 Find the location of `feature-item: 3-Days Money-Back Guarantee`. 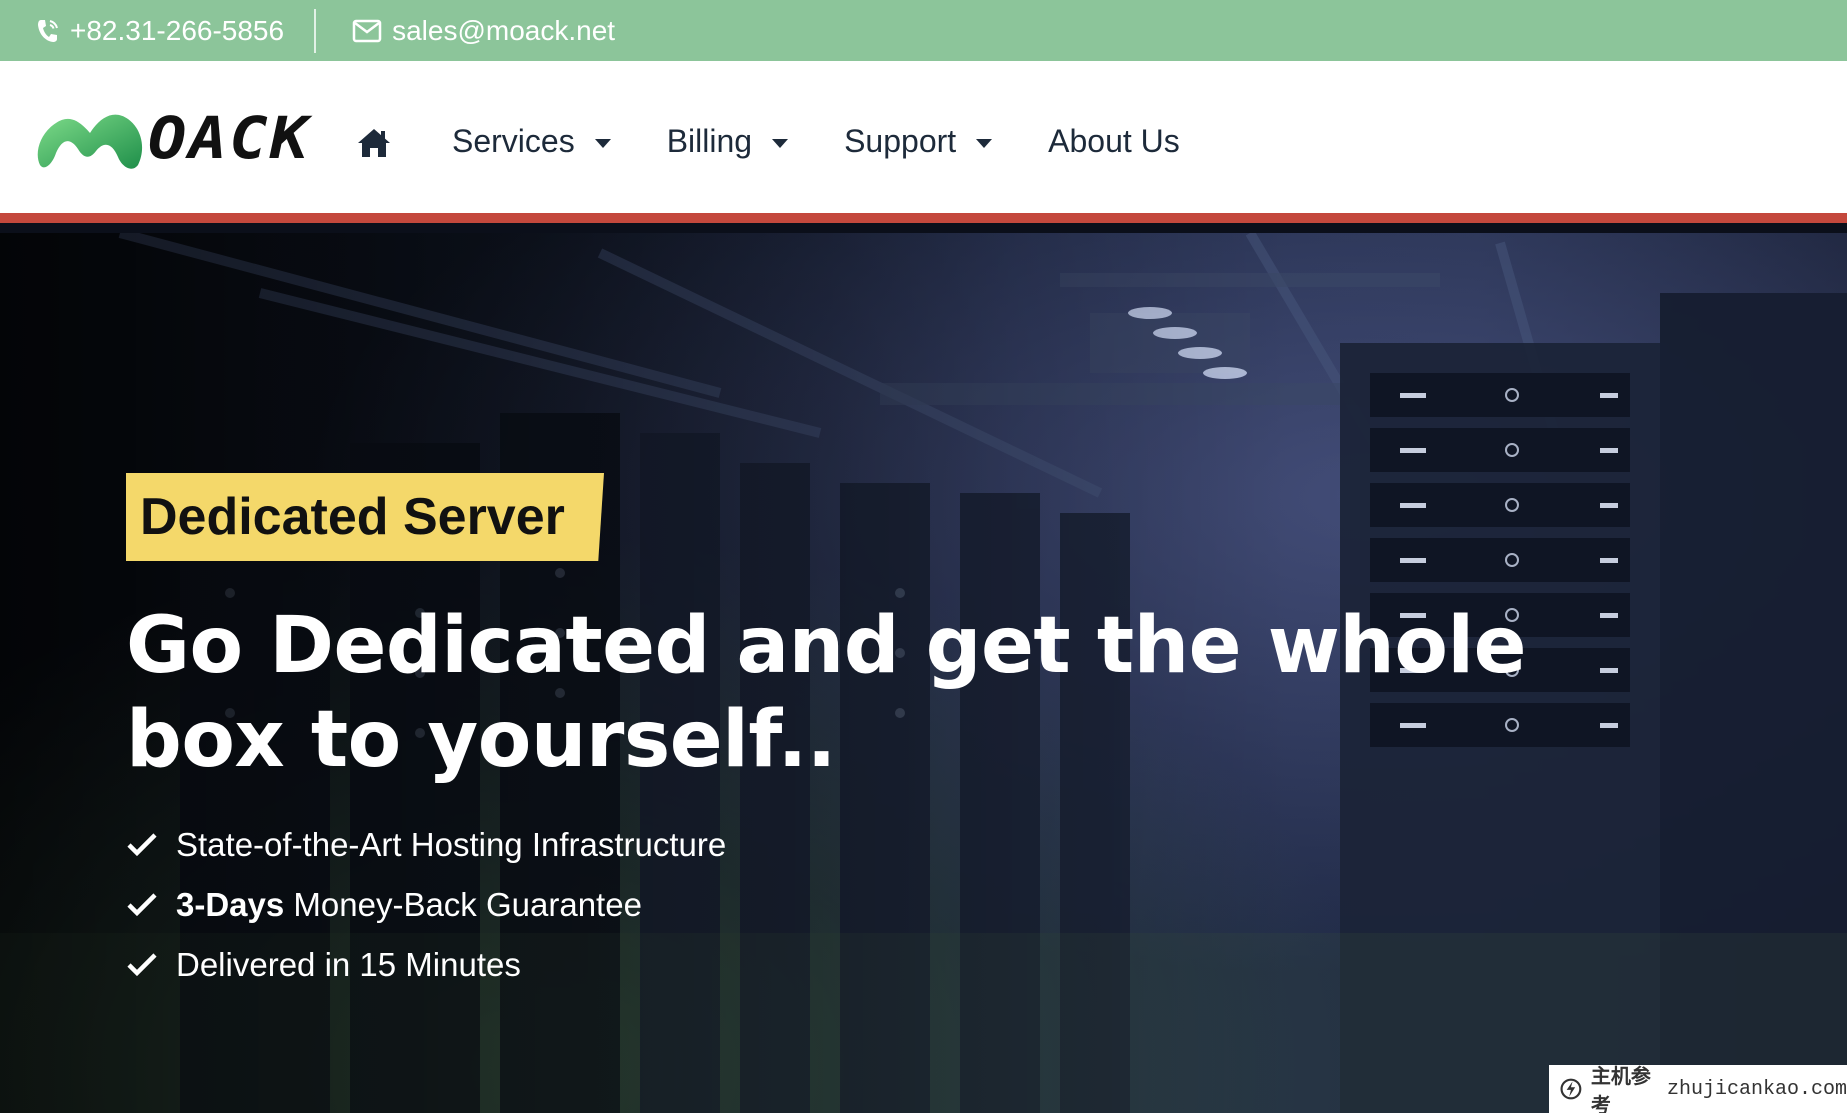

feature-item: 3-Days Money-Back Guarantee is located at coordinates (426, 905).